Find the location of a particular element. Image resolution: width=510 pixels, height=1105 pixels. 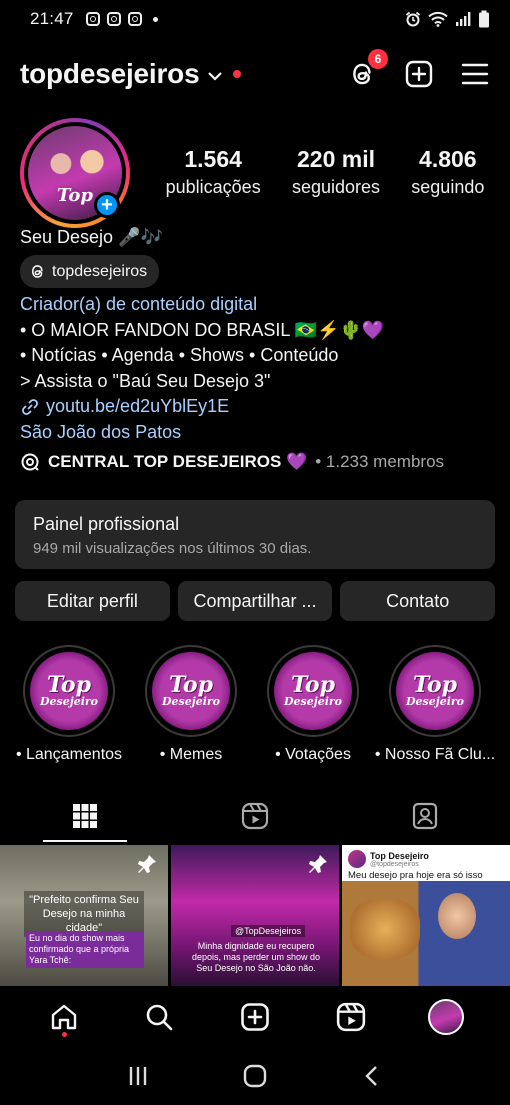

link-icon is located at coordinates (30, 406).